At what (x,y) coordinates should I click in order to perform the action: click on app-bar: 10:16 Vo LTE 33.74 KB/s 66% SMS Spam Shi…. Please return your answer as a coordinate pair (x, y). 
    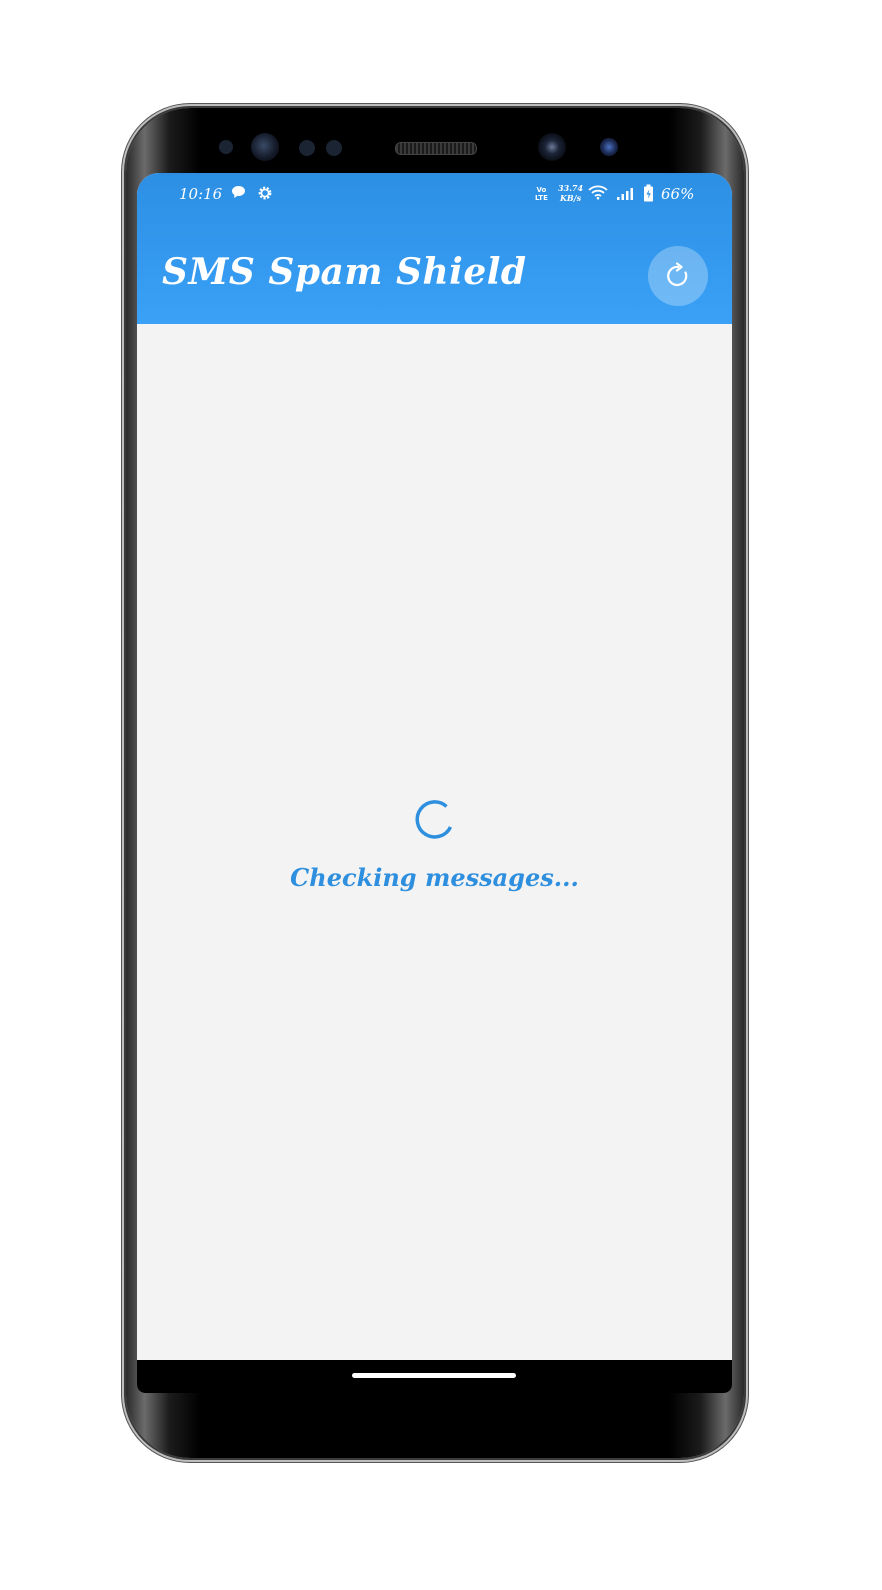
    Looking at the image, I should click on (434, 248).